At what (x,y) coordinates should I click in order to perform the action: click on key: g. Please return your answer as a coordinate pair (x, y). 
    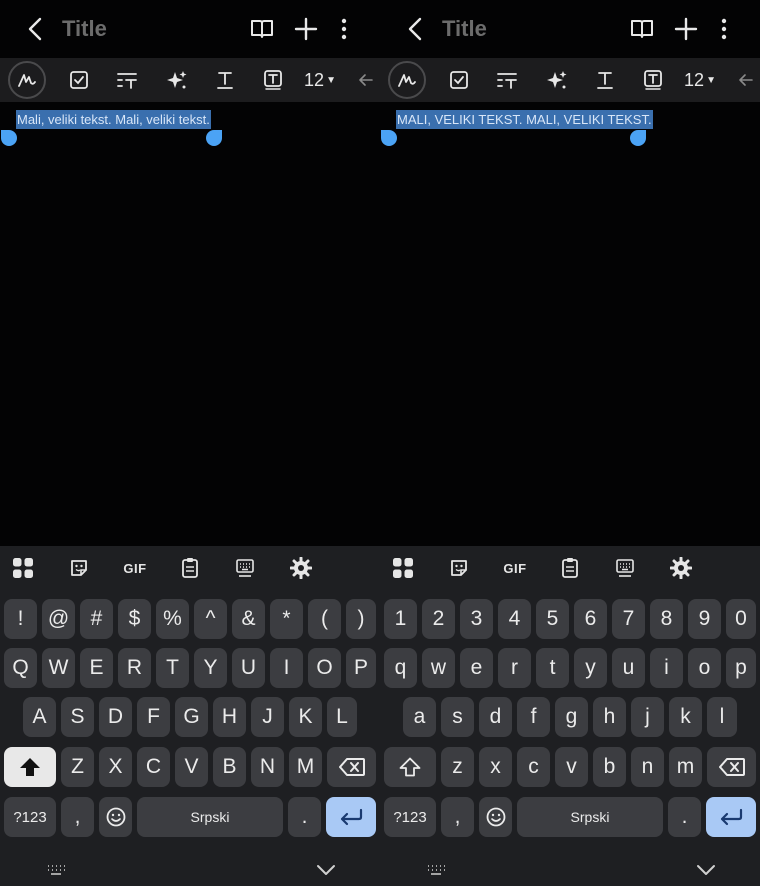
    Looking at the image, I should click on (571, 717).